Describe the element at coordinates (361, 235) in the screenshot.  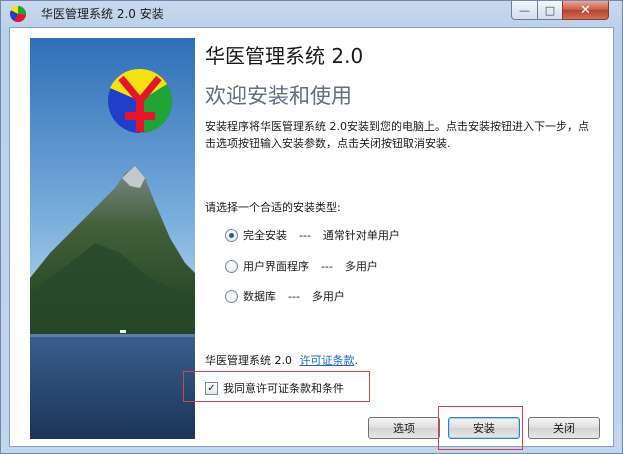
I see `radio-note: 通常针对单用户` at that location.